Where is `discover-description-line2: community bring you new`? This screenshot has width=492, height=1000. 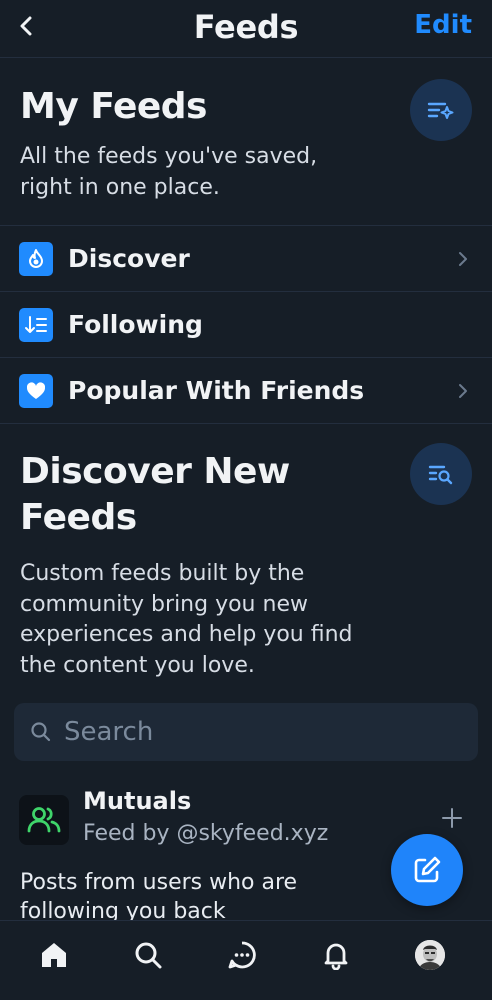 discover-description-line2: community bring you new is located at coordinates (164, 604).